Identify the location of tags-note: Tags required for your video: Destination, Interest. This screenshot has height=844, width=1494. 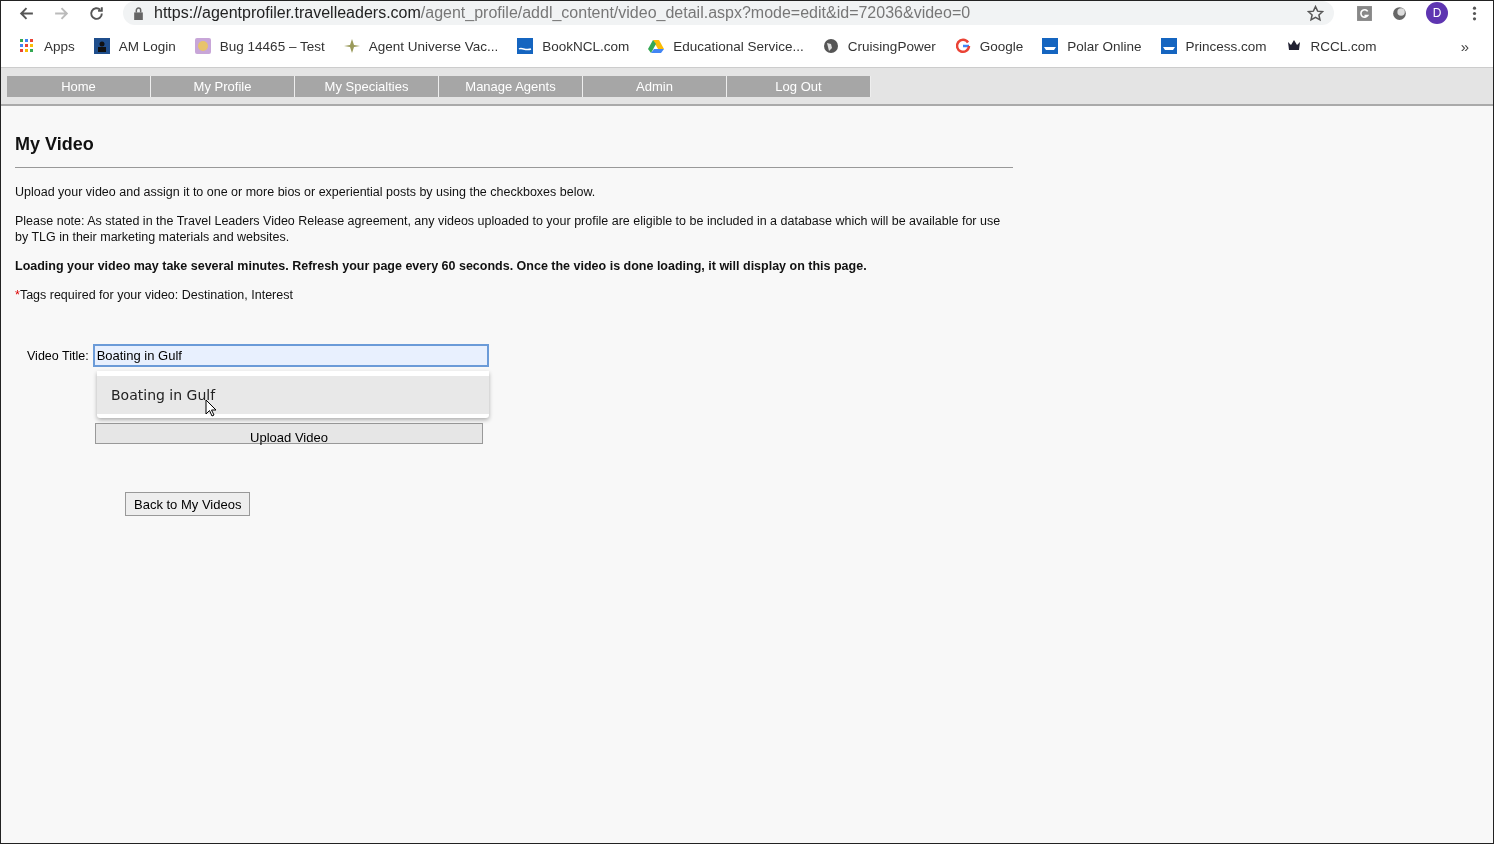
(156, 295).